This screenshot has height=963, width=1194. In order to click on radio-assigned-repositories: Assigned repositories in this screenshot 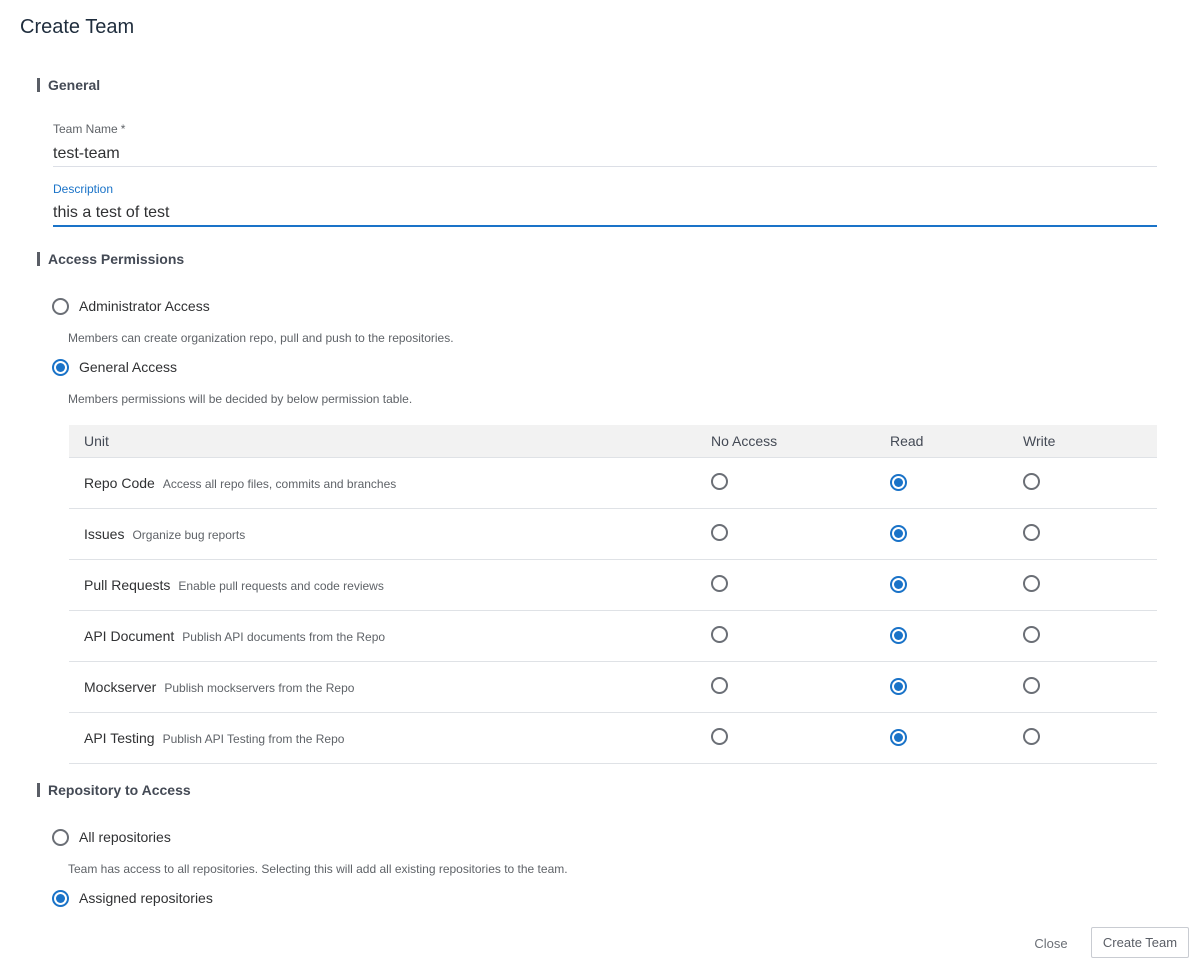, I will do `click(132, 898)`.